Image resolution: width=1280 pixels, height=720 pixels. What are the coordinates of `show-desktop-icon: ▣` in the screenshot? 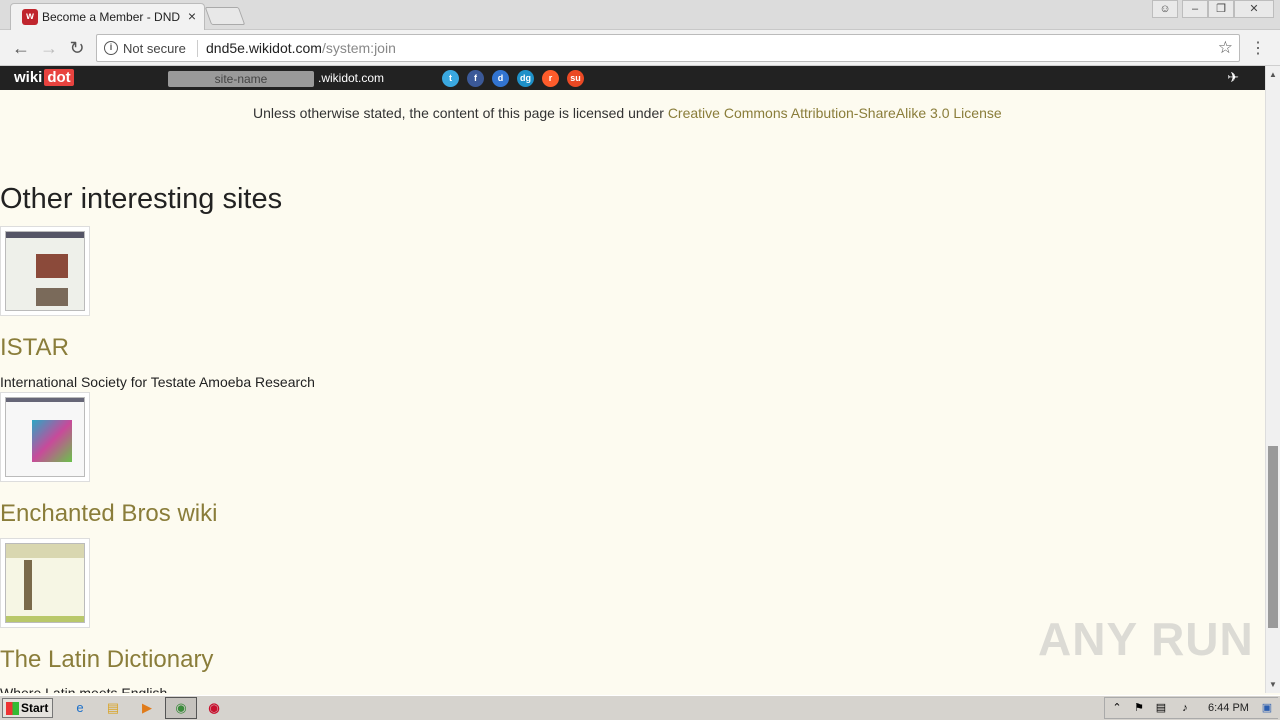 It's located at (1267, 708).